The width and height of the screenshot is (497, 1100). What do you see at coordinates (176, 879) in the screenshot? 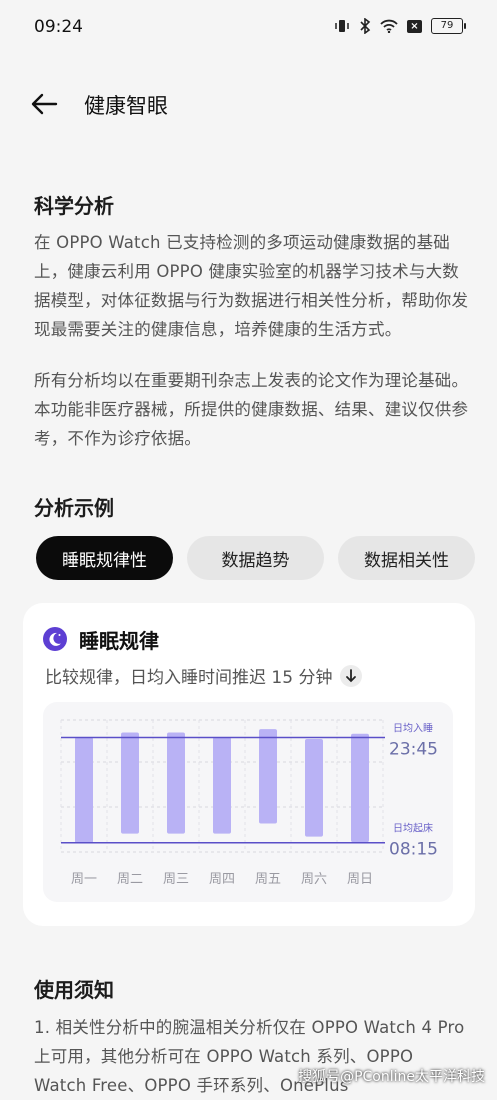
I see `x-tick-label: 周三` at bounding box center [176, 879].